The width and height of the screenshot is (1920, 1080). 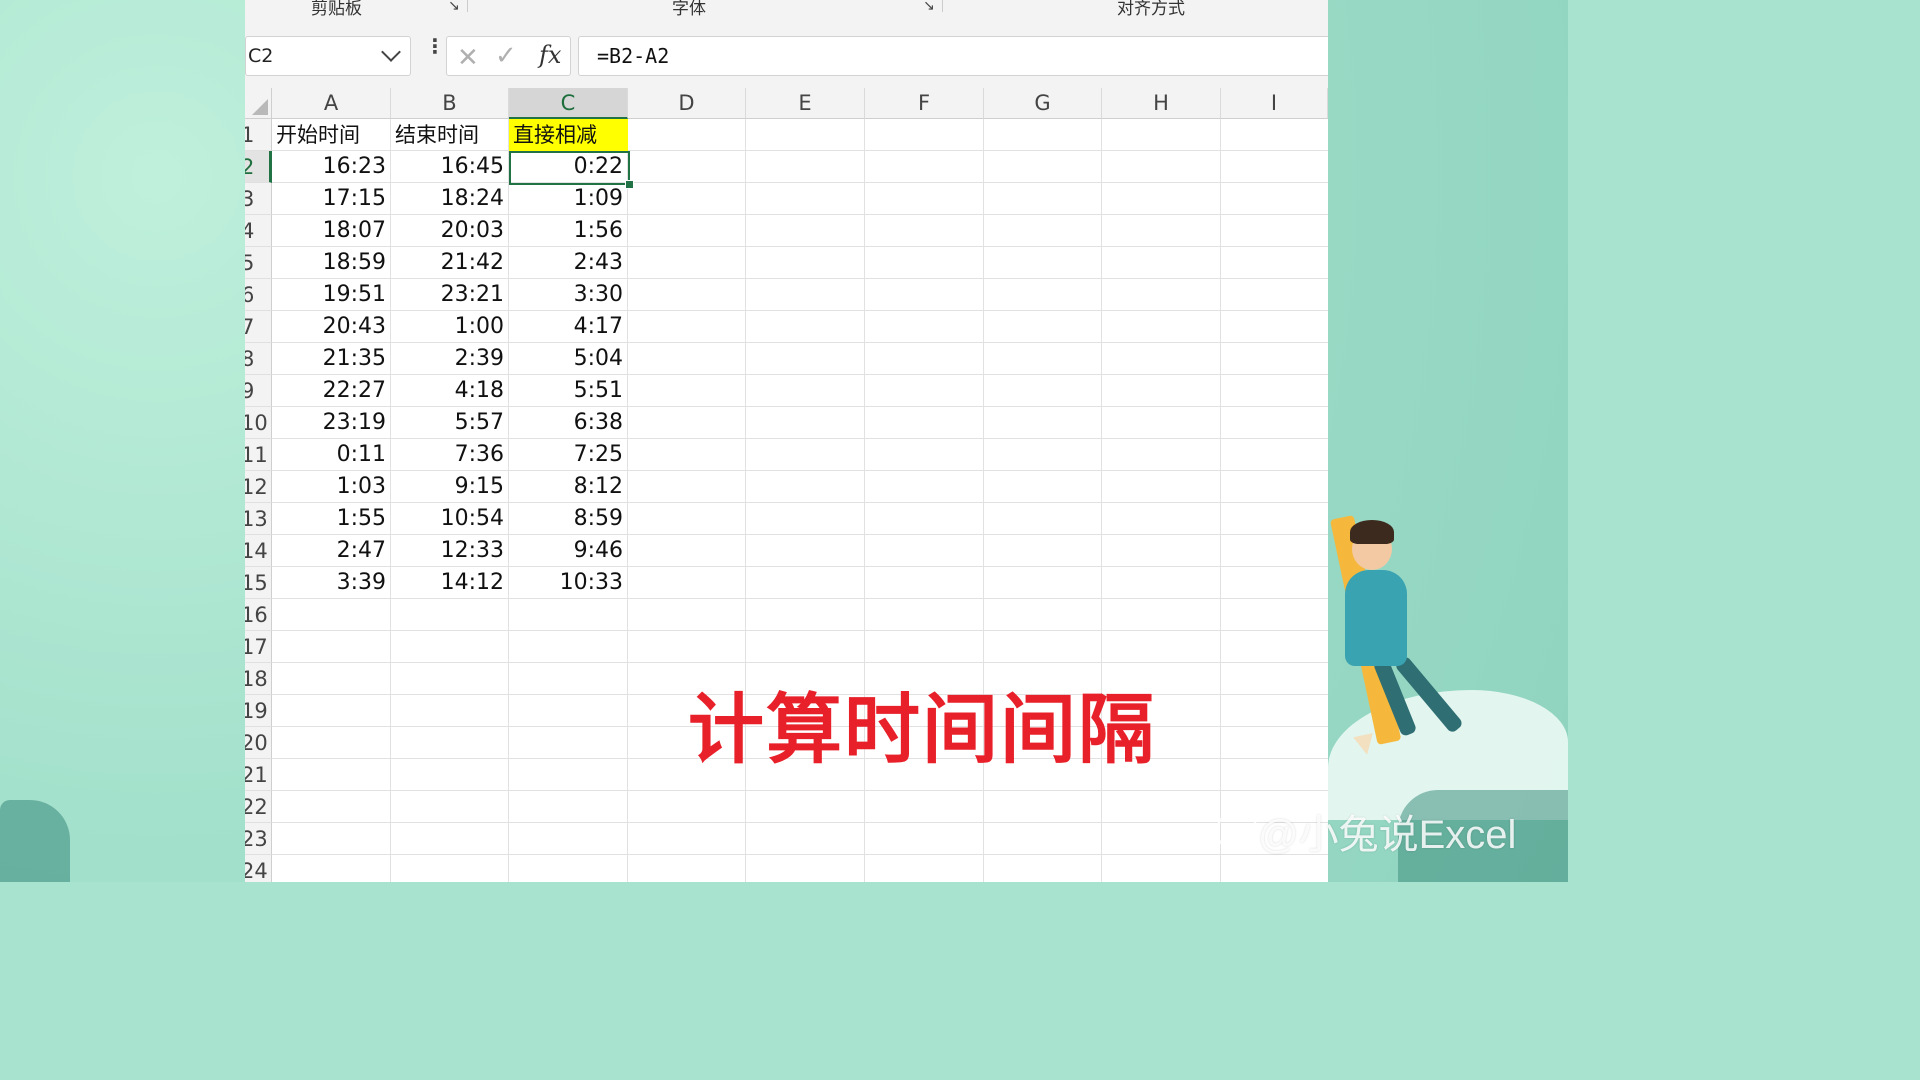 What do you see at coordinates (922, 729) in the screenshot?
I see `overlay-title: 计算时间间隔` at bounding box center [922, 729].